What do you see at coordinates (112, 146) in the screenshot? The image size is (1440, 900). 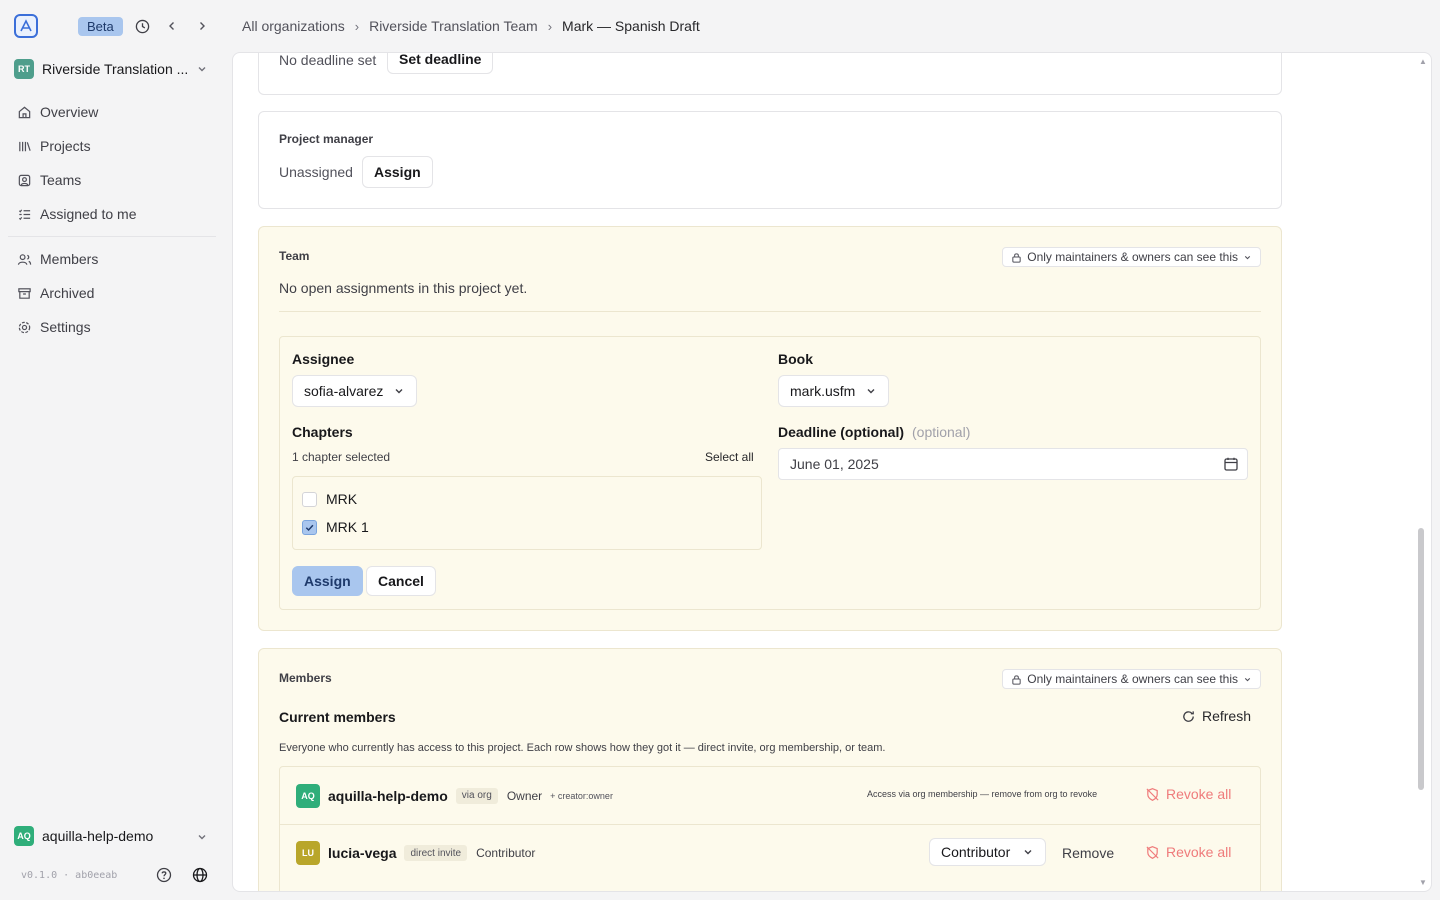 I see `sidebar-item-projects: Projects` at bounding box center [112, 146].